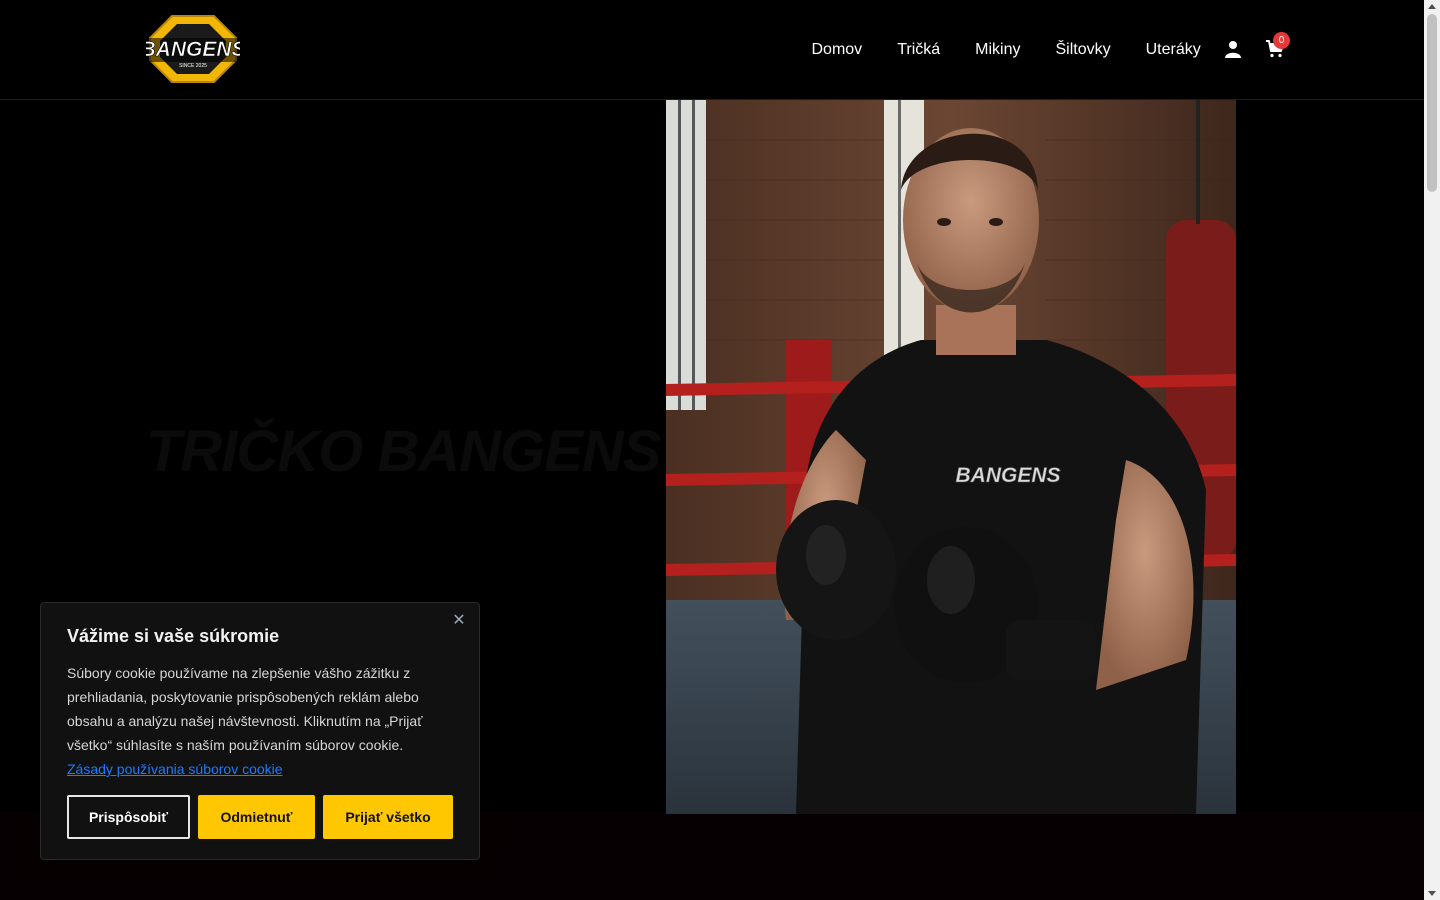 Image resolution: width=1440 pixels, height=900 pixels. I want to click on customize-button: Prispôsobiť, so click(128, 817).